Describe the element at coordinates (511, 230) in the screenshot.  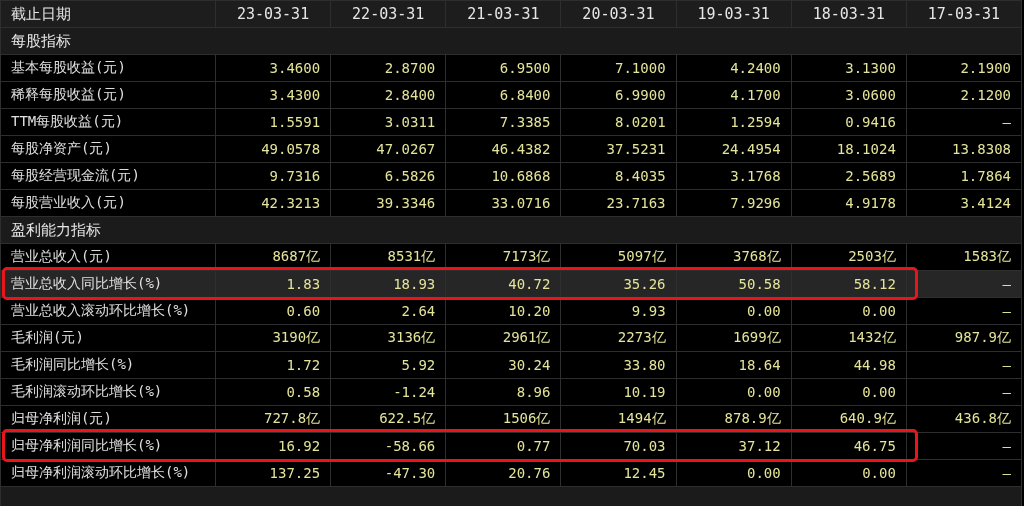
I see `section-header: 盈利能力指标` at that location.